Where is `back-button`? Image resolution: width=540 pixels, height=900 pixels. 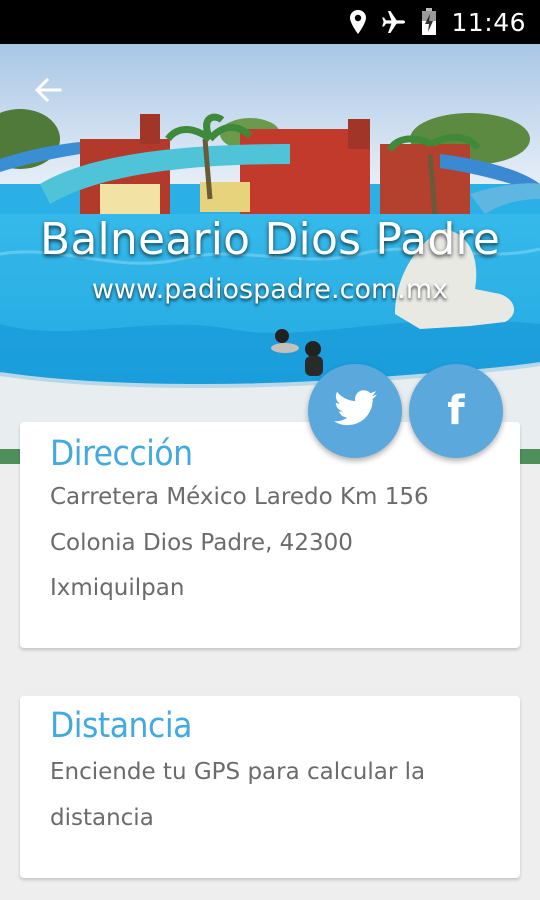 back-button is located at coordinates (48, 92).